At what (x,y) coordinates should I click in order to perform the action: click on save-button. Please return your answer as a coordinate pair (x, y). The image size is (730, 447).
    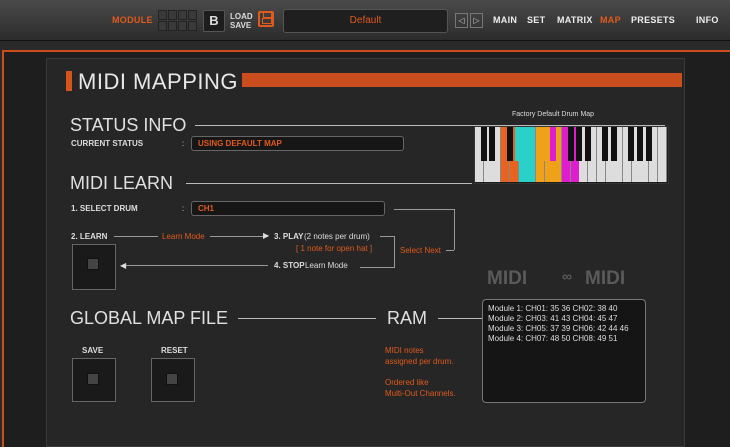
    Looking at the image, I should click on (93, 379).